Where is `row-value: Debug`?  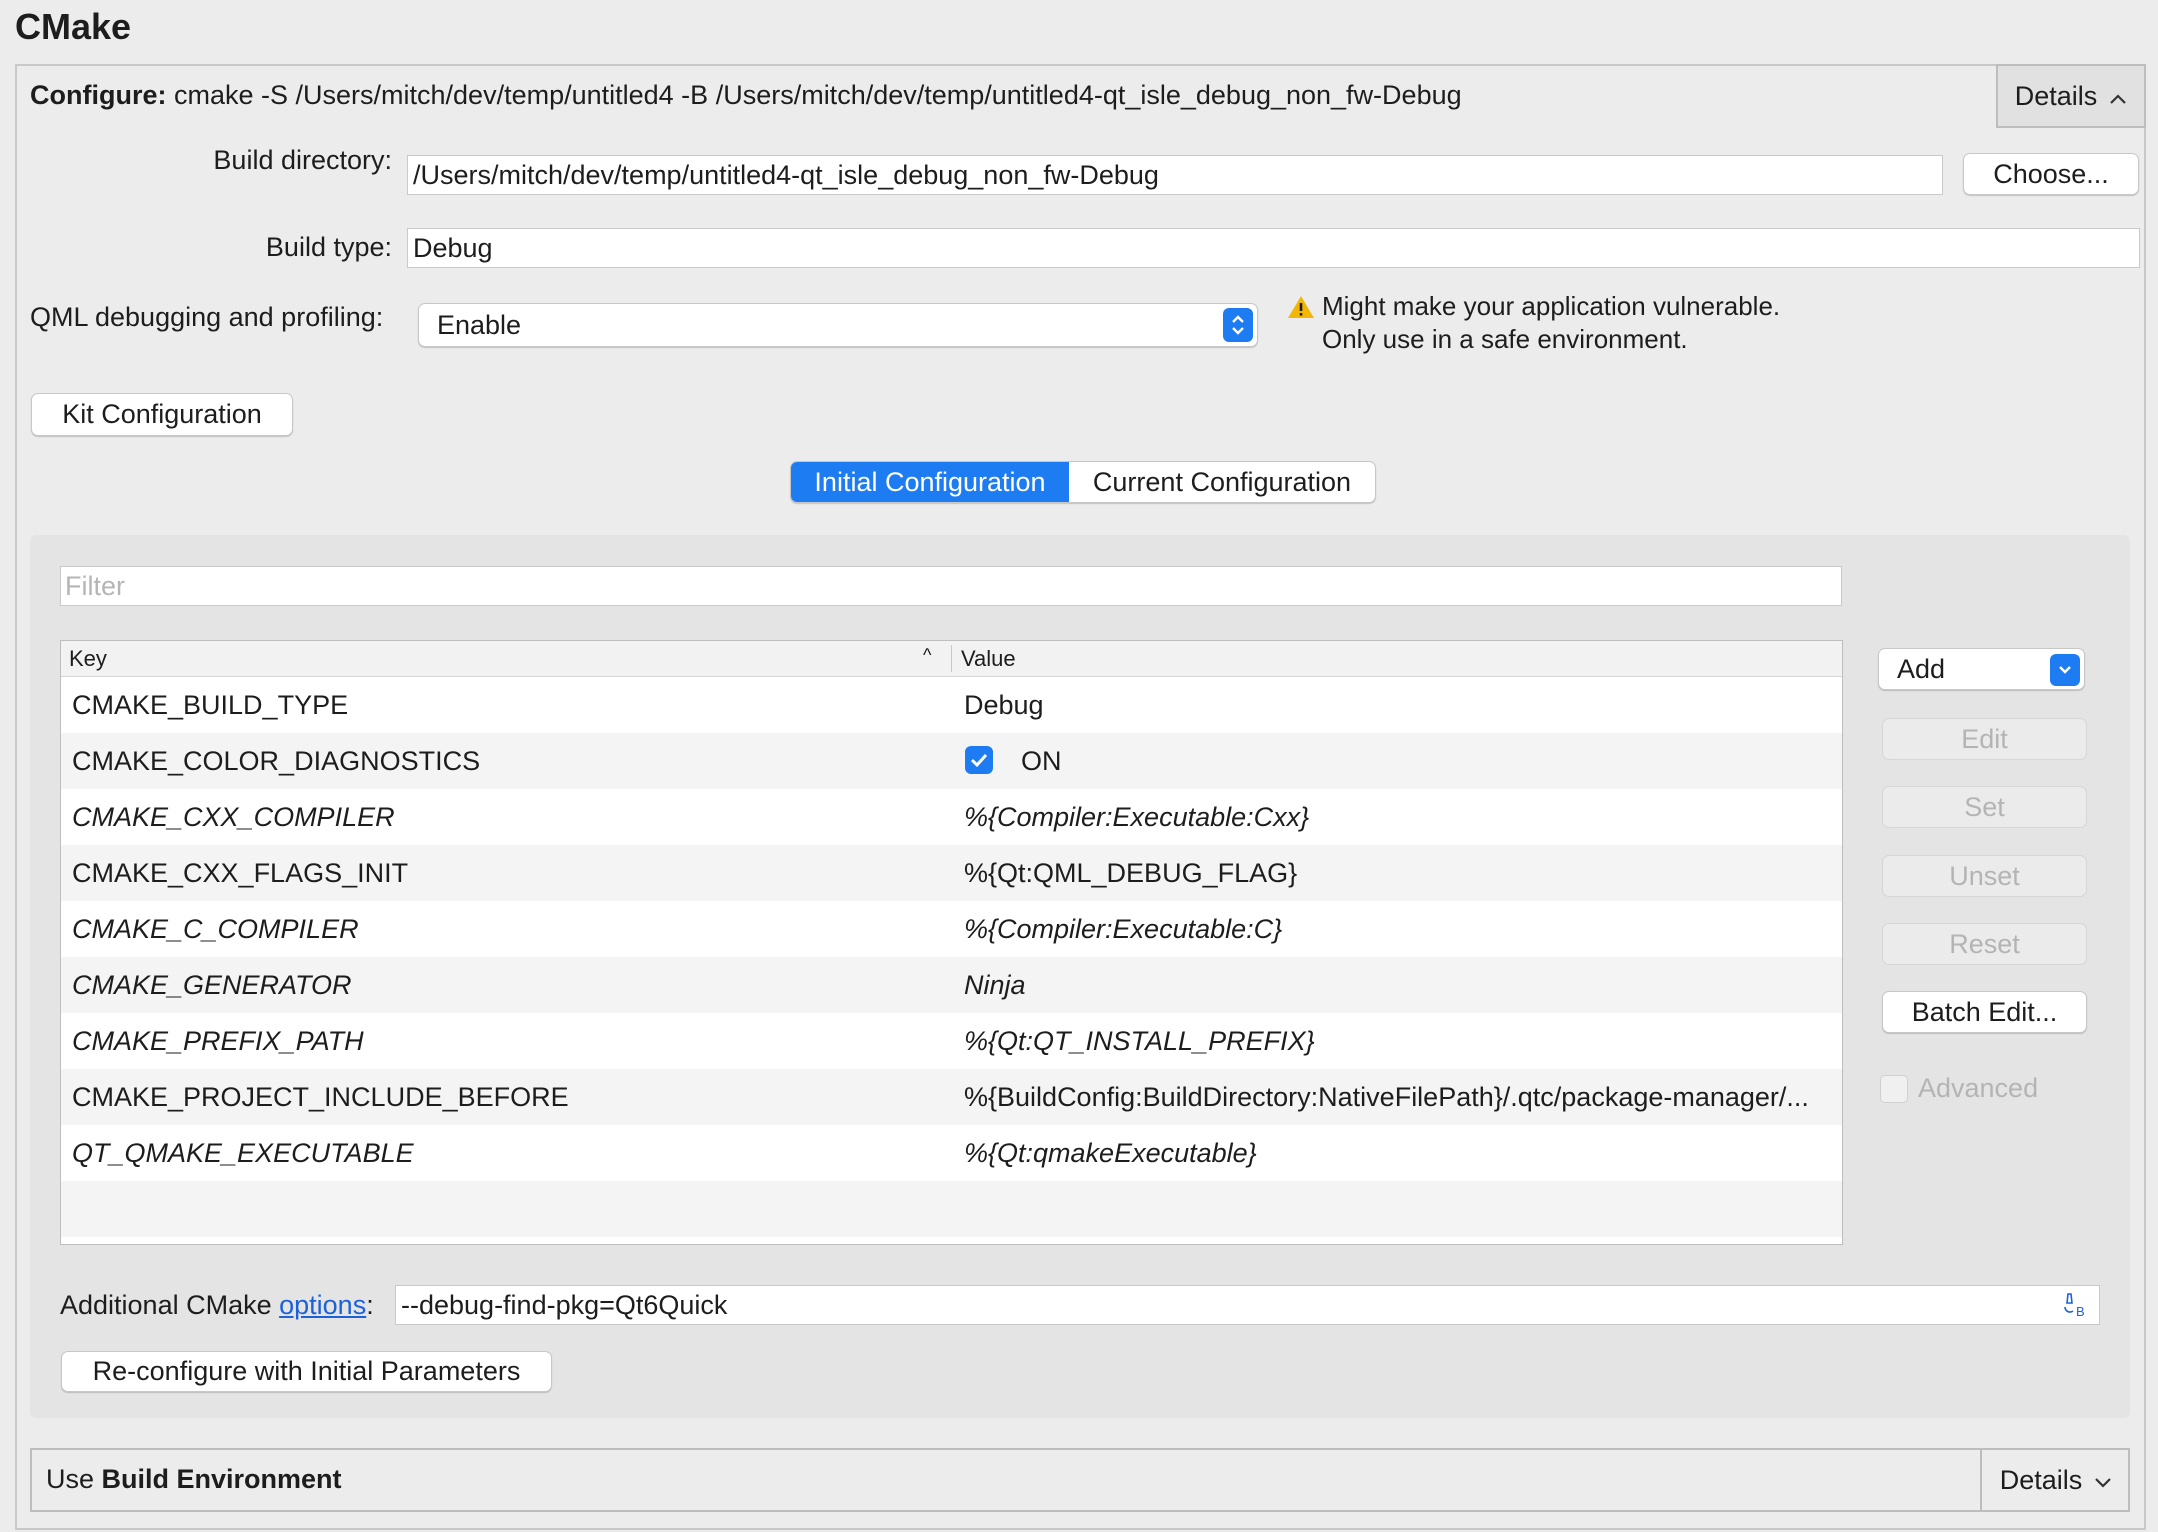 row-value: Debug is located at coordinates (1004, 705).